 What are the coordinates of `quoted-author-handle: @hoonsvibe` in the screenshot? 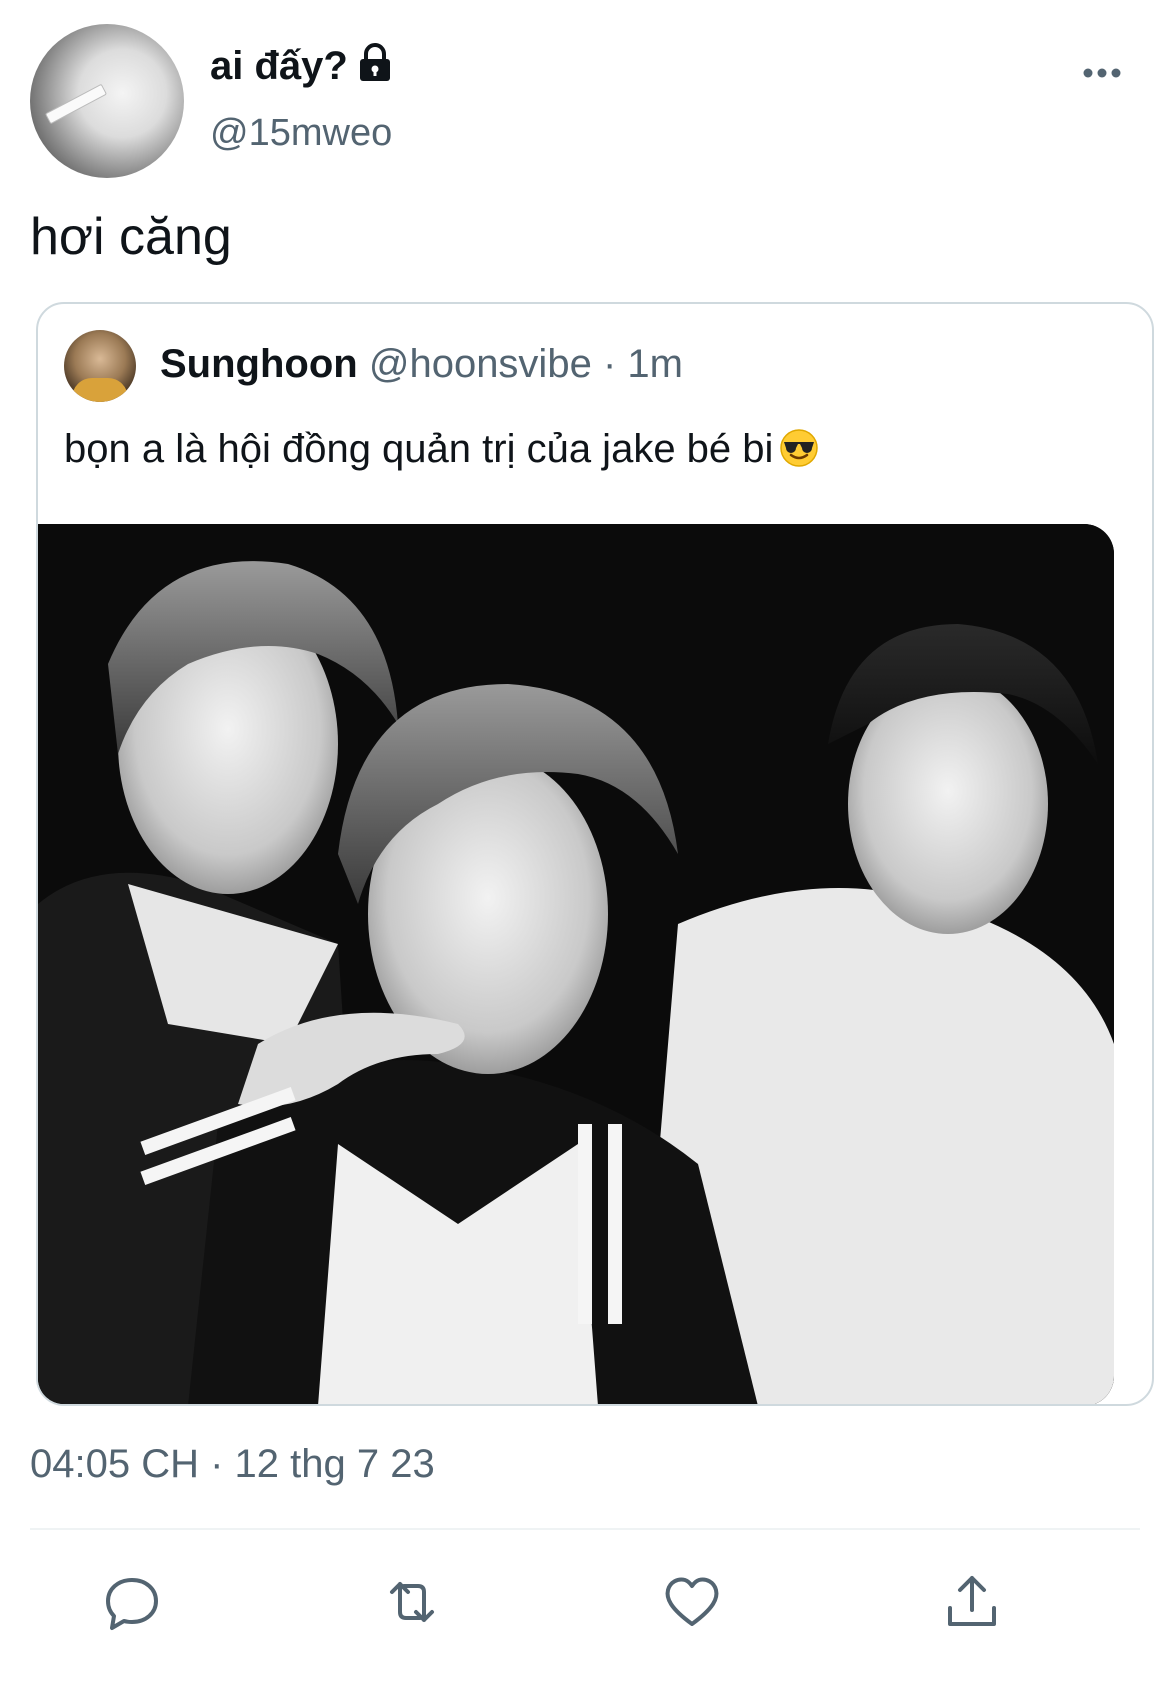 It's located at (480, 364).